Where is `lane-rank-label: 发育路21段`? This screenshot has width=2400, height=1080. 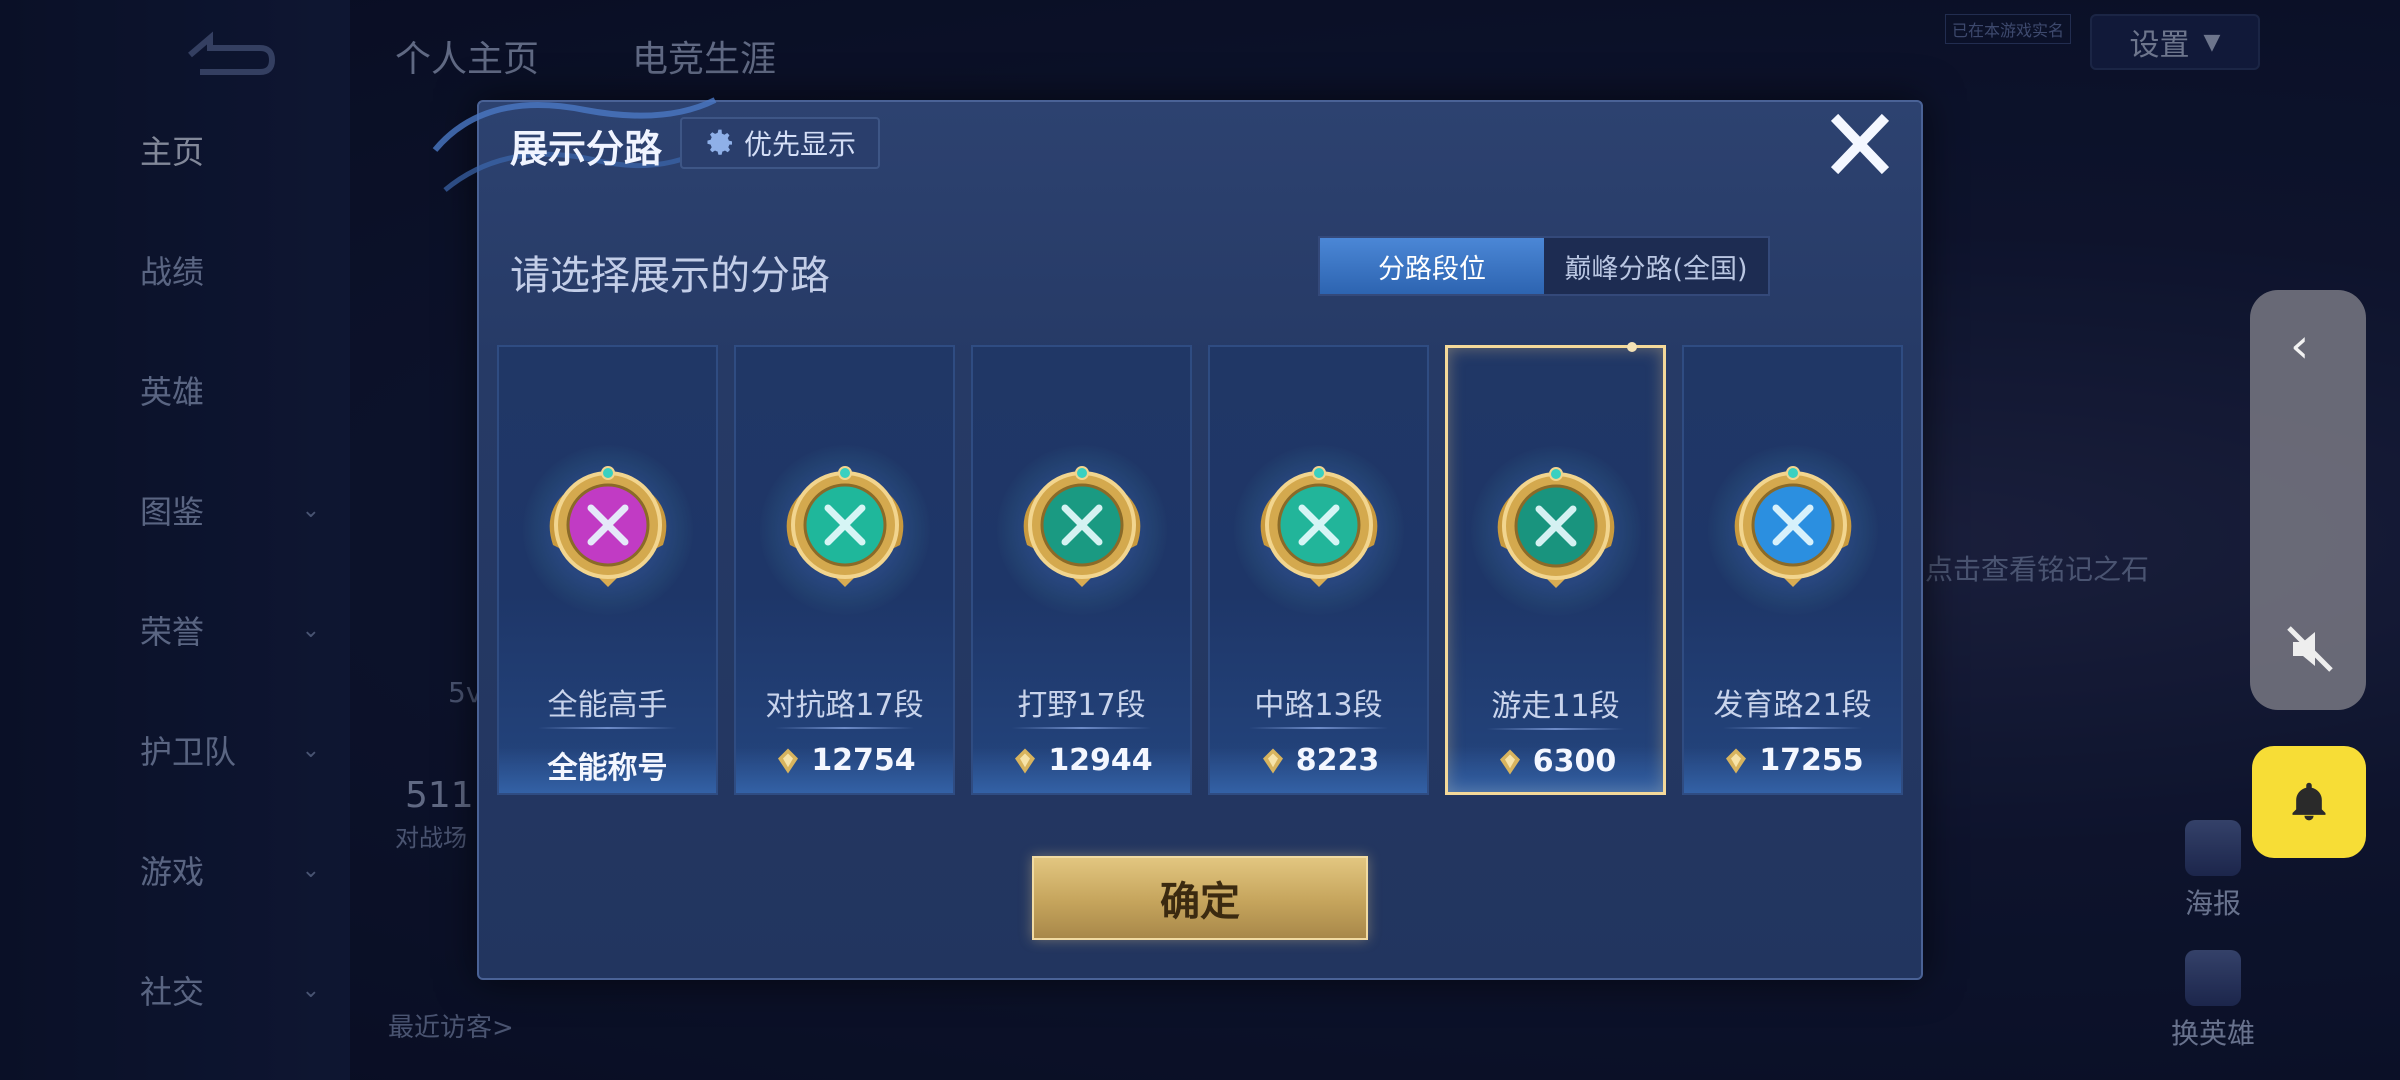
lane-rank-label: 发育路21段 is located at coordinates (1792, 705).